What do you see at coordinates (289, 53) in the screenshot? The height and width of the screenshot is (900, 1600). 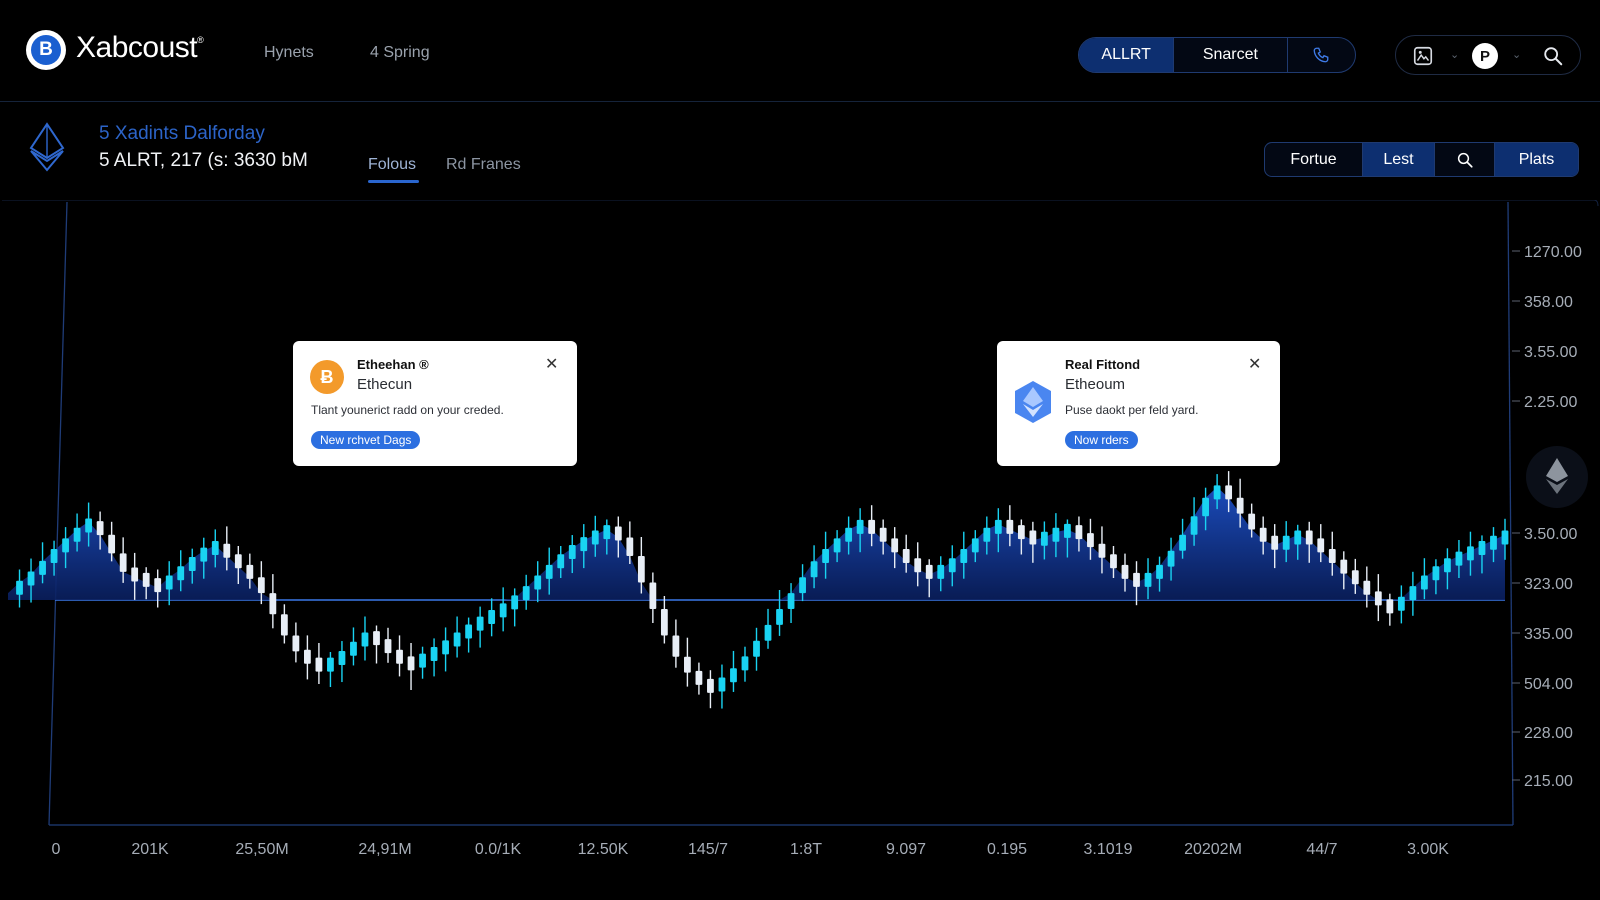 I see `nav-link-hynets: Hynets` at bounding box center [289, 53].